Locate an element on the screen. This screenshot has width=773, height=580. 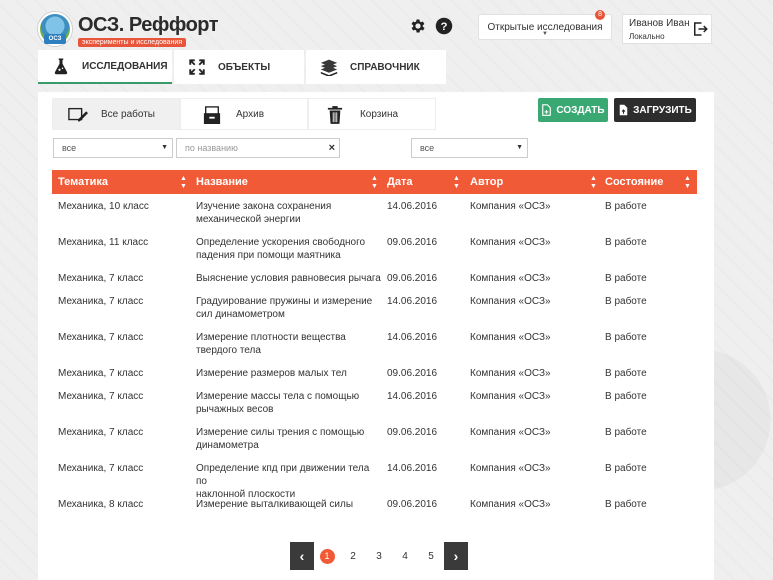
tab-objects: Объекты is located at coordinates (239, 67).